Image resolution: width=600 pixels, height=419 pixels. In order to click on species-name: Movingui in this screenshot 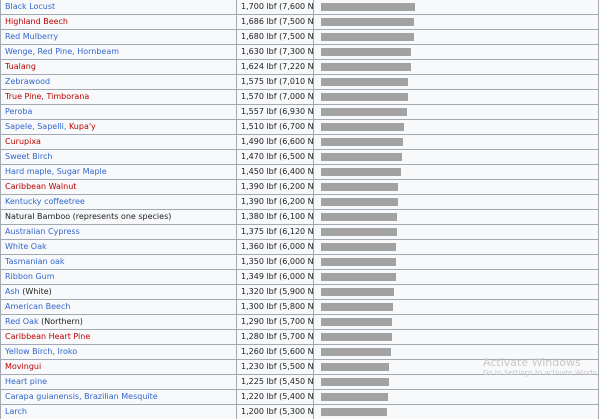, I will do `click(23, 366)`.